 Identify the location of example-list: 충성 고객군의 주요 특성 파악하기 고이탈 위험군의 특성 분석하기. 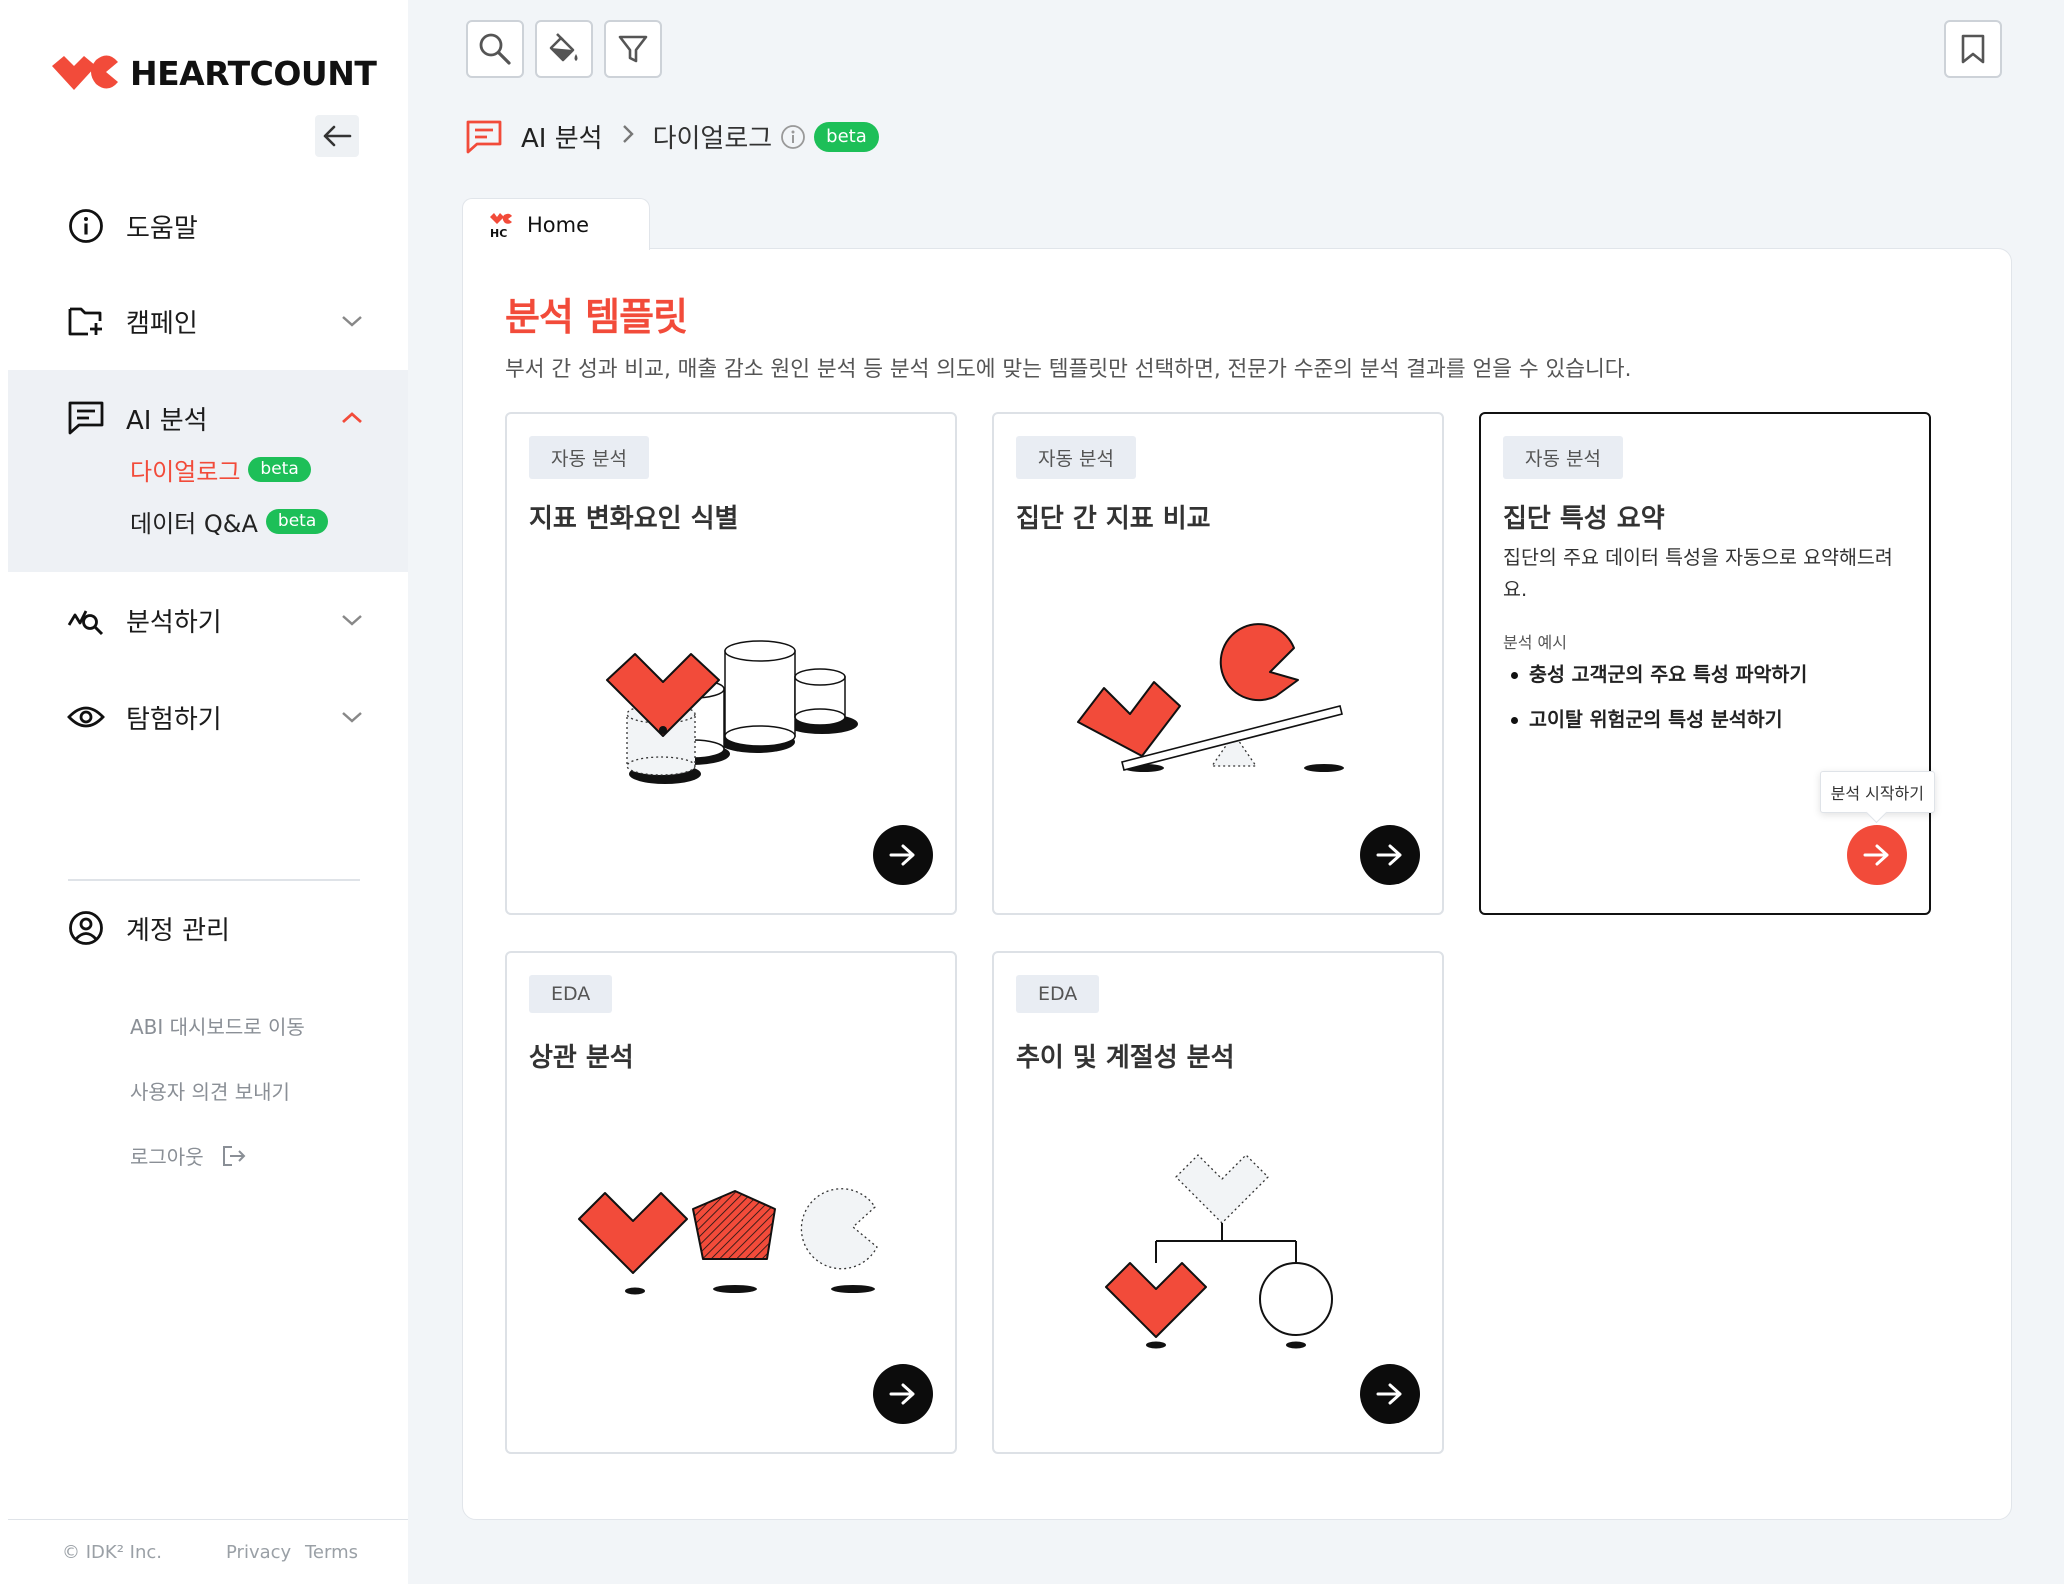
(1712, 697).